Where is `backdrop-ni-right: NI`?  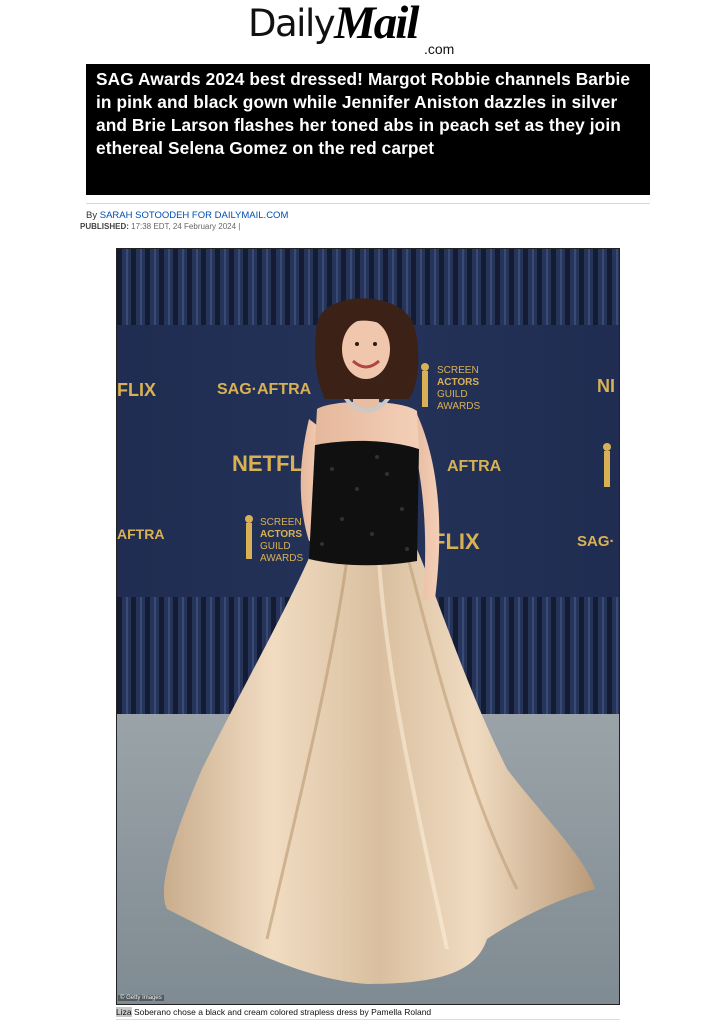 backdrop-ni-right: NI is located at coordinates (606, 386).